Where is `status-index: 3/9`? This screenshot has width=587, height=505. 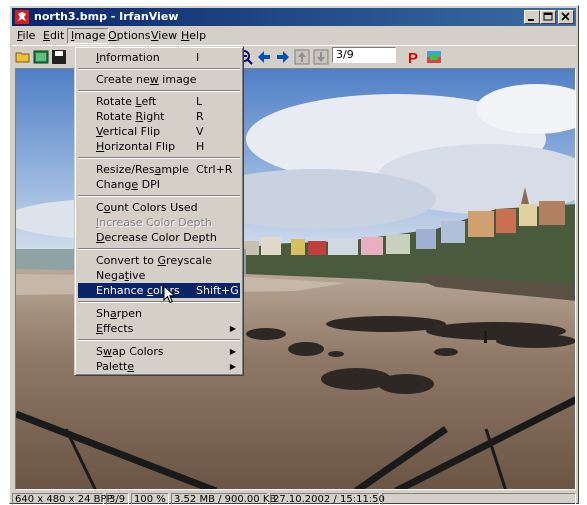
status-index: 3/9 is located at coordinates (117, 499).